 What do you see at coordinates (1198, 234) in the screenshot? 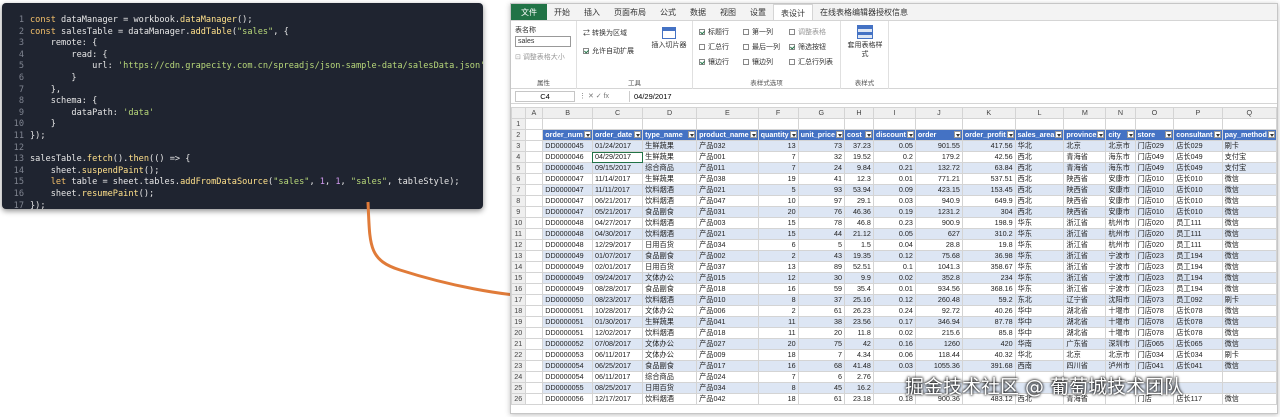
I see `table-cell: 员工111` at bounding box center [1198, 234].